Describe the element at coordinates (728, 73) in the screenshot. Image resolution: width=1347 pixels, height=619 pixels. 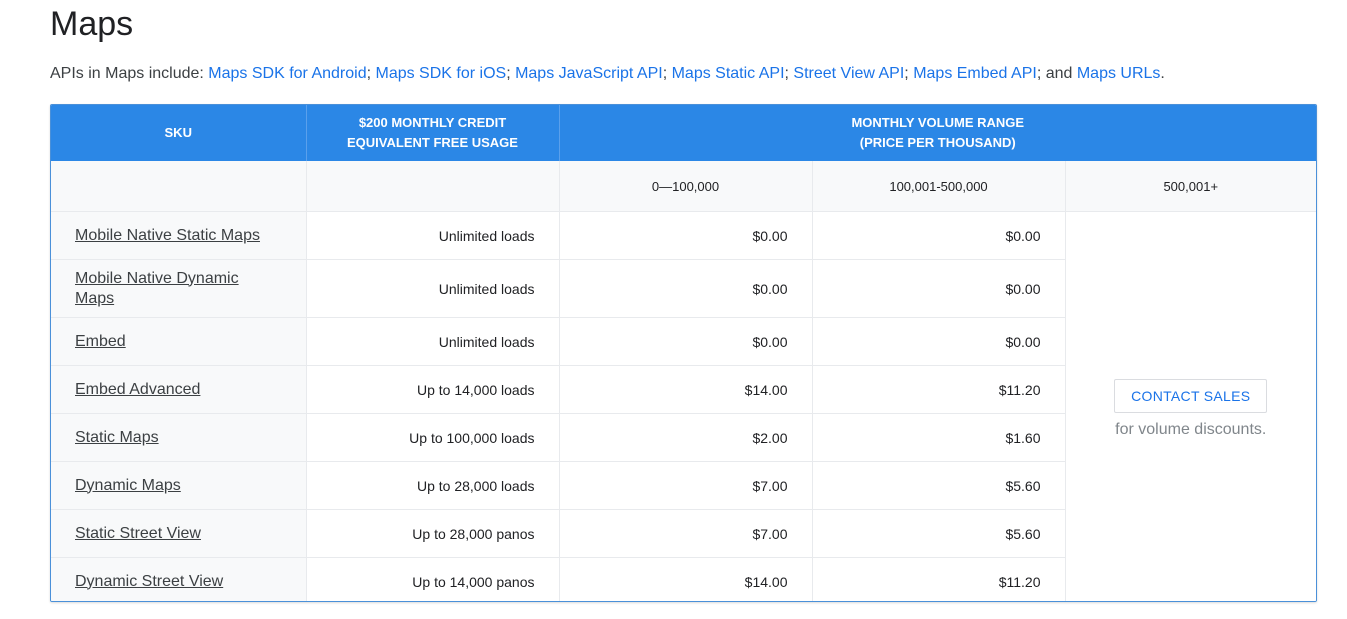
I see `link-maps-static-api: Maps Static API` at that location.